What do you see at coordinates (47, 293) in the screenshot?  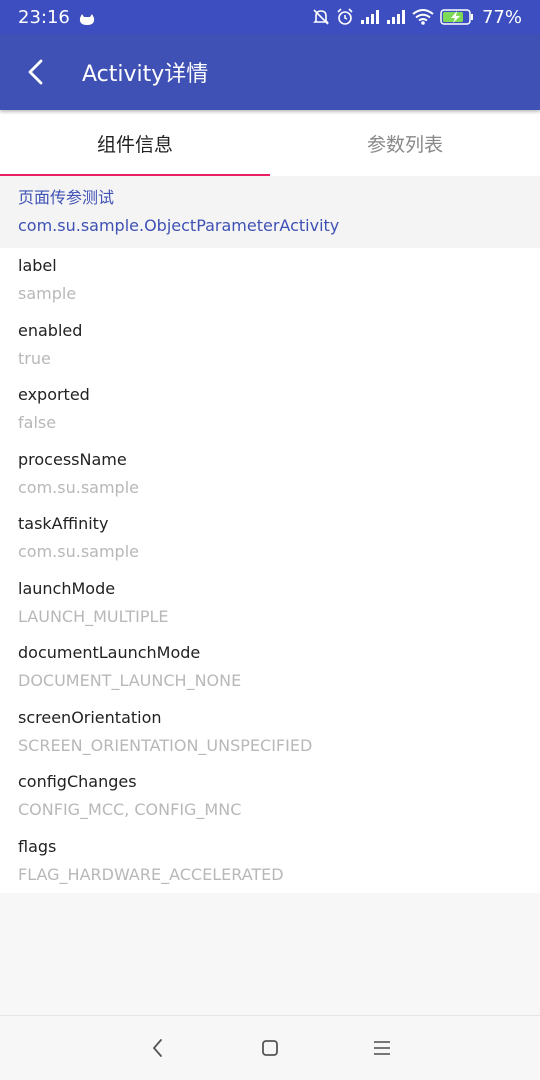 I see `property-value: sample` at bounding box center [47, 293].